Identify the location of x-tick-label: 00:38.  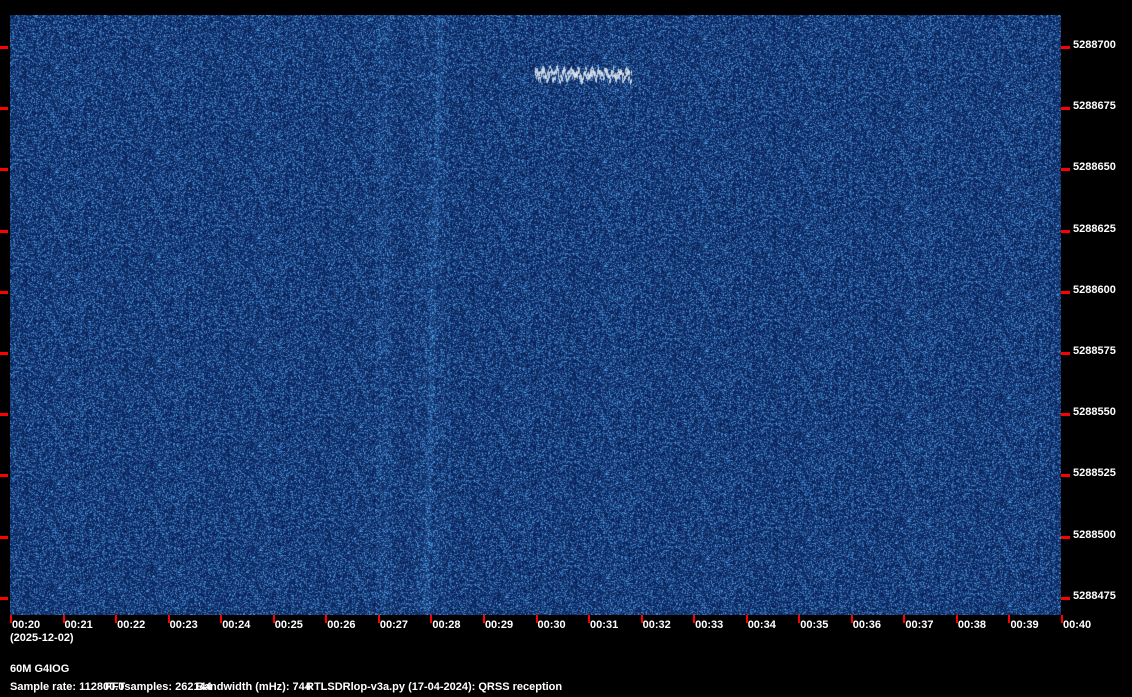
(972, 625).